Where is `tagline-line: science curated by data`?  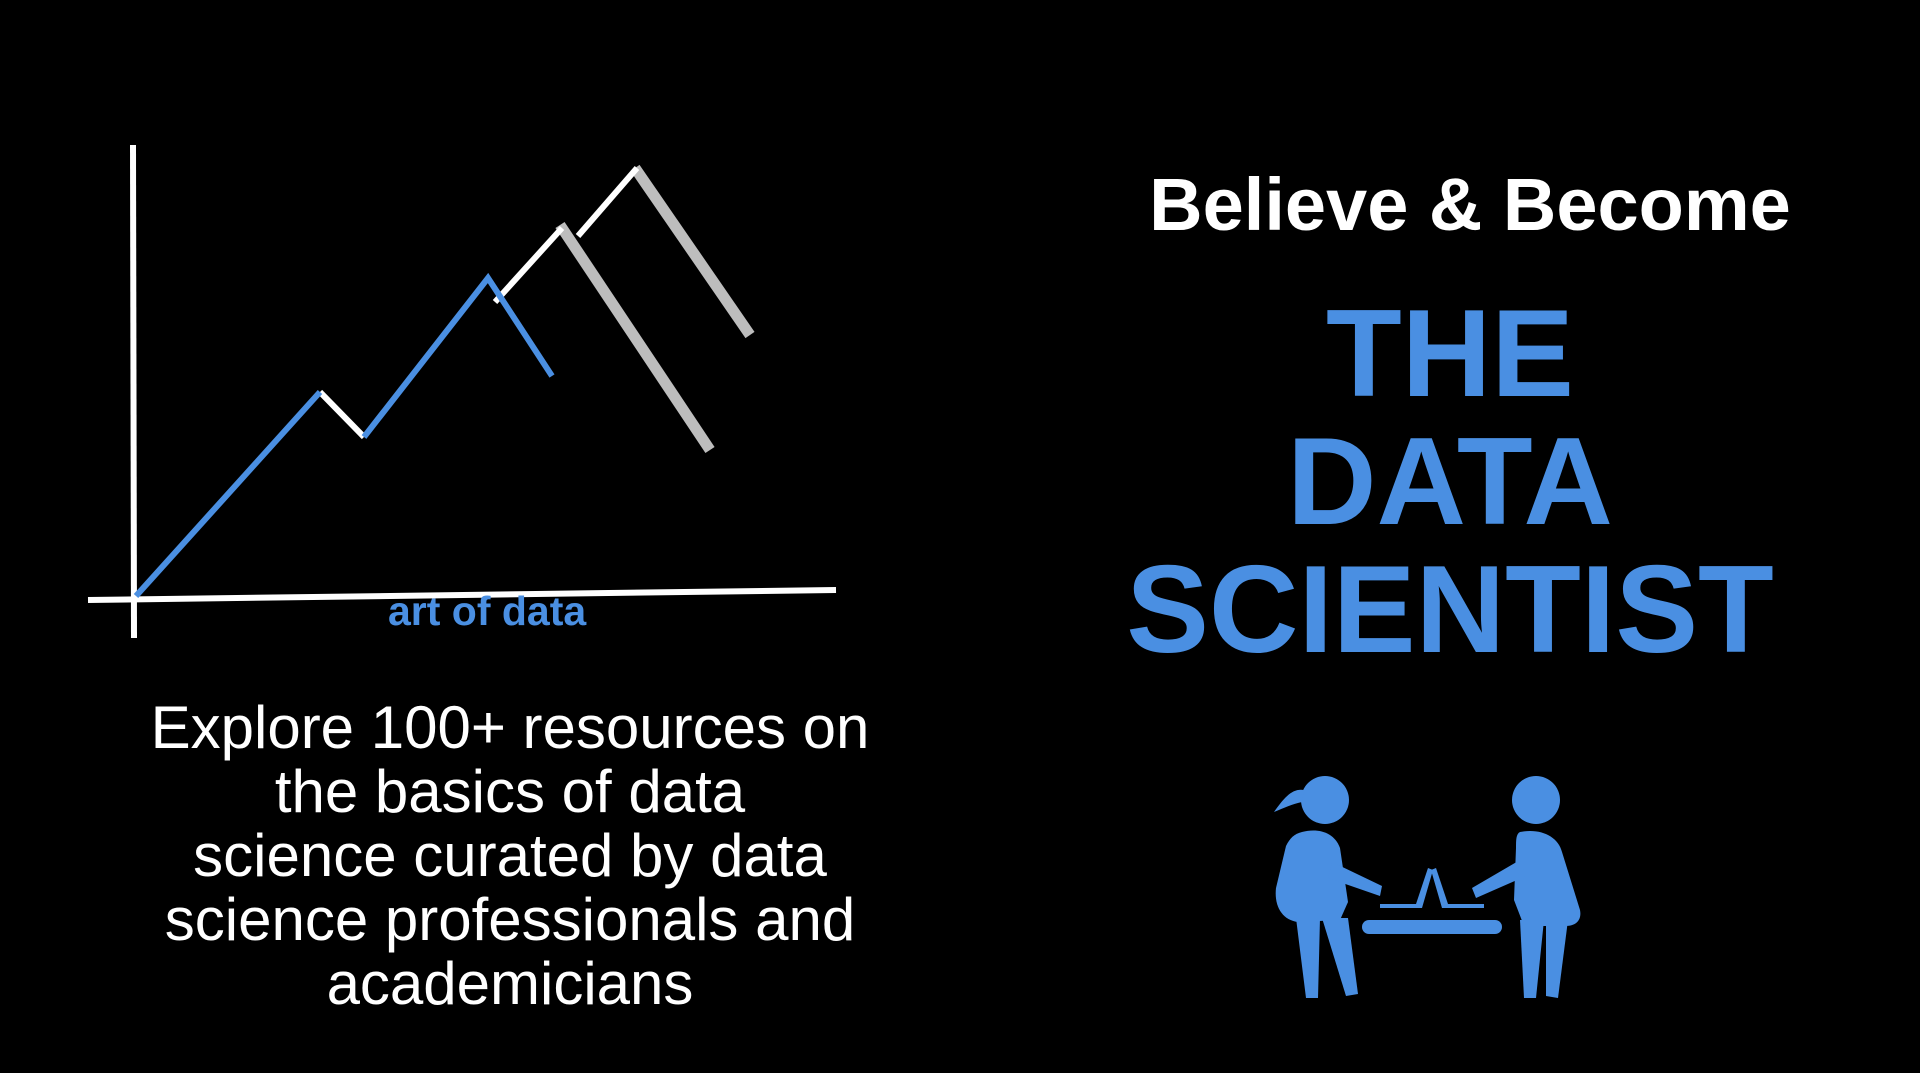 tagline-line: science curated by data is located at coordinates (510, 855).